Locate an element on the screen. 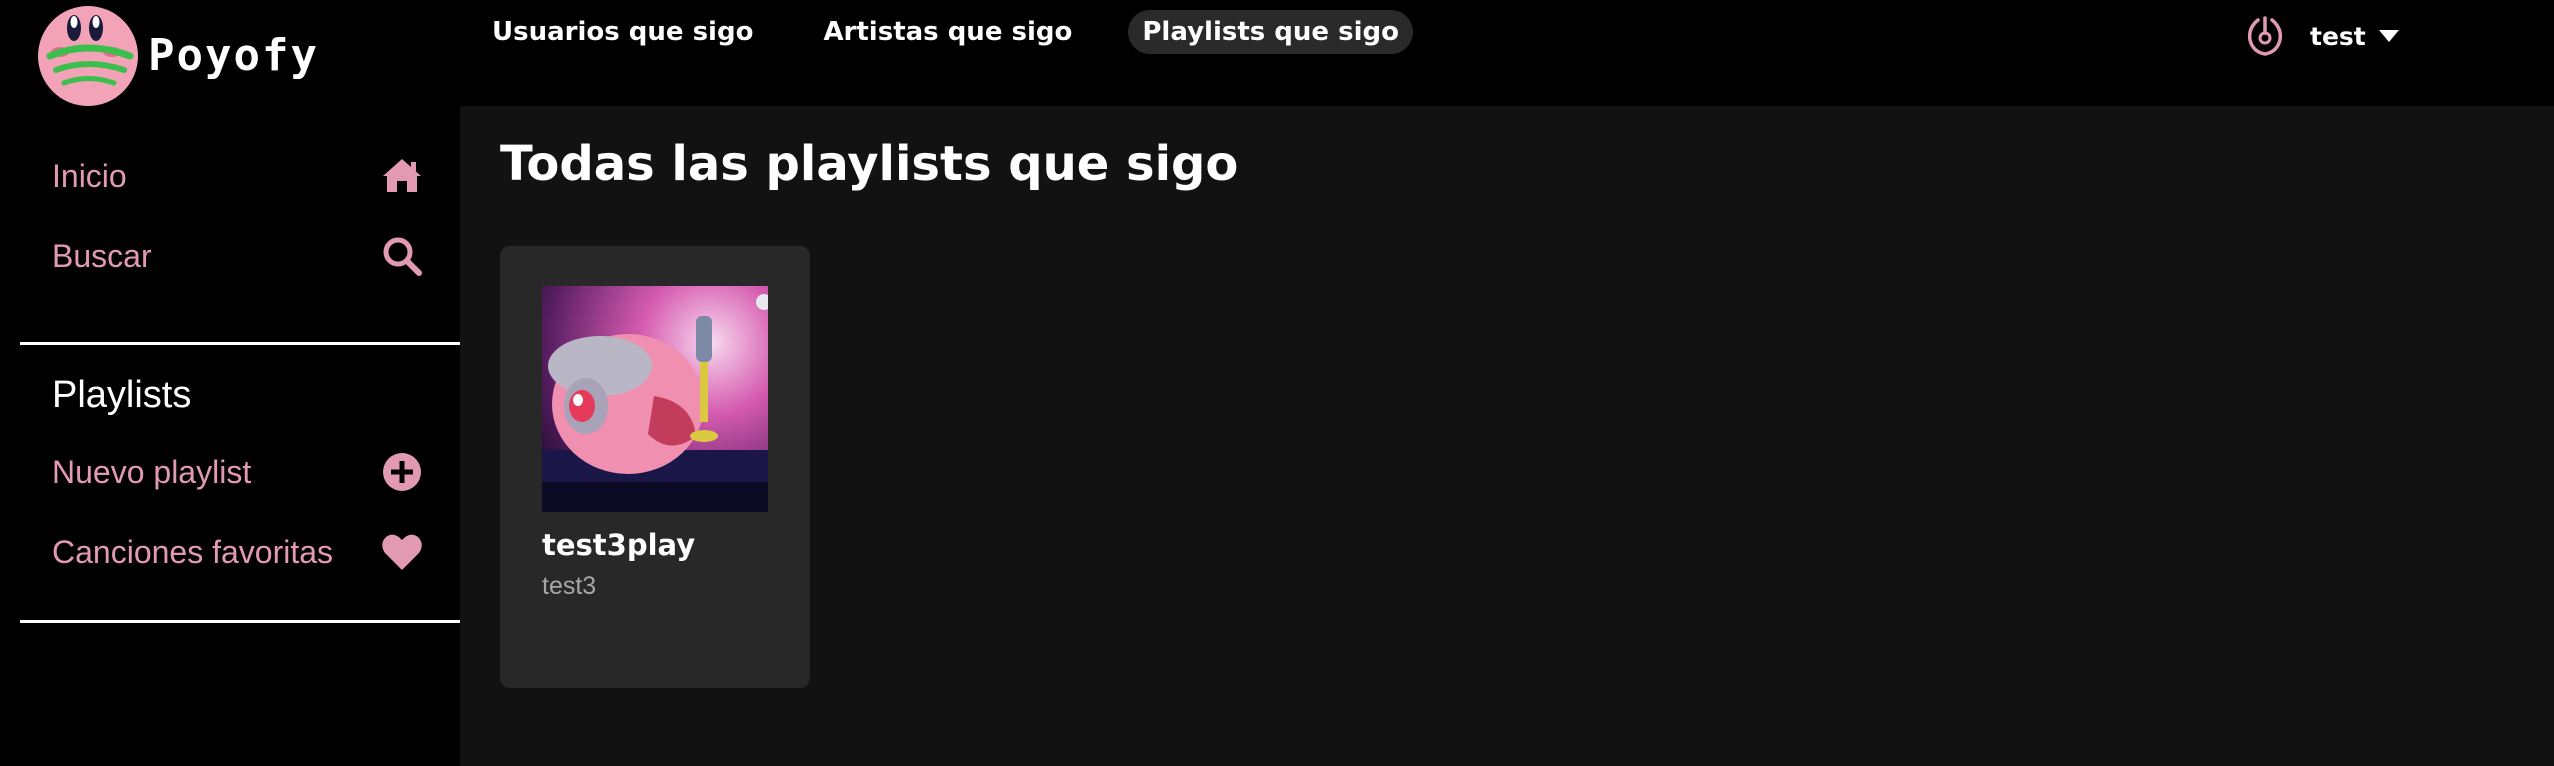  brand-name: Poyofy is located at coordinates (233, 55).